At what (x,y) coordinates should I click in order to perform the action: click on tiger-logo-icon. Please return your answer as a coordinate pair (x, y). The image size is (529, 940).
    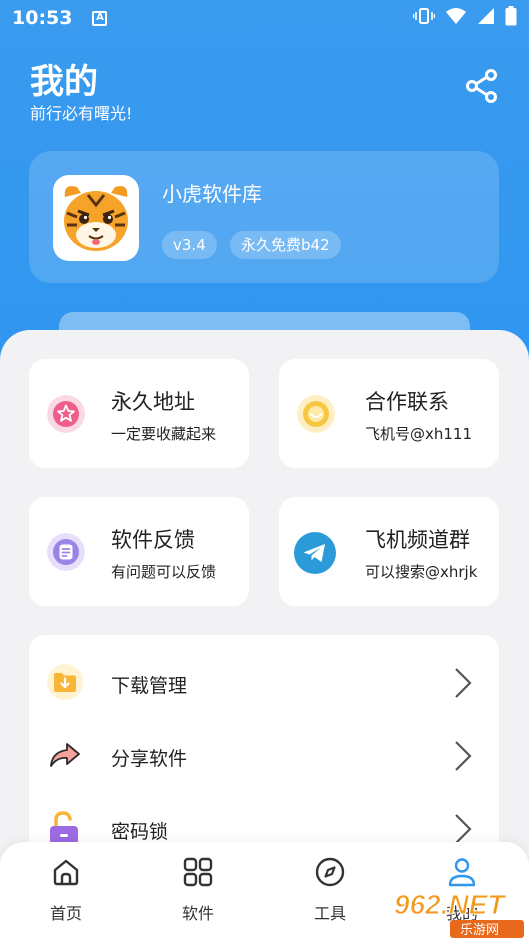
    Looking at the image, I should click on (96, 218).